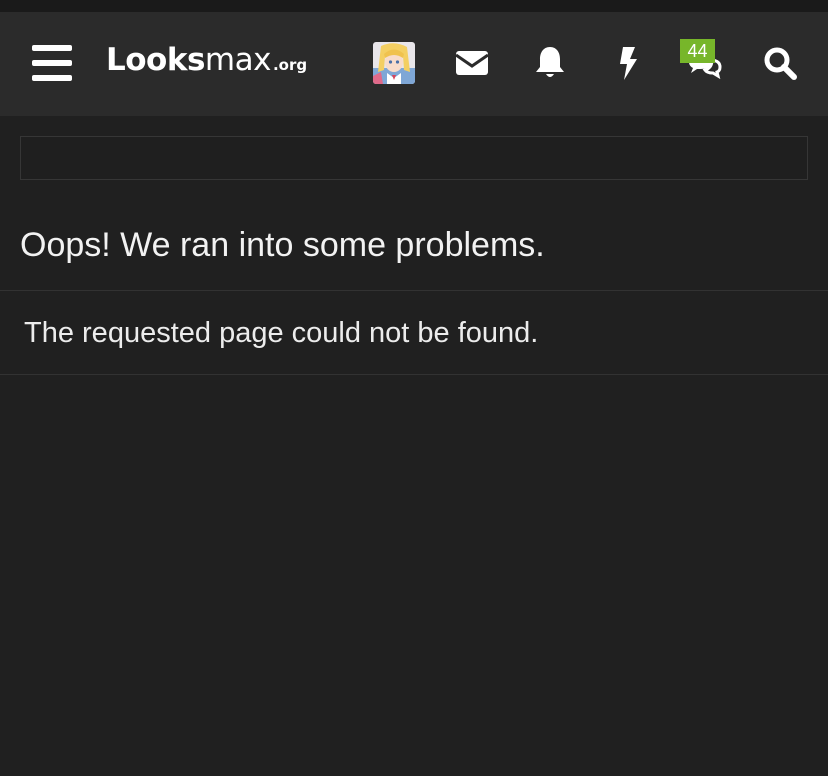 The image size is (828, 776). I want to click on breadcrumb-box, so click(414, 158).